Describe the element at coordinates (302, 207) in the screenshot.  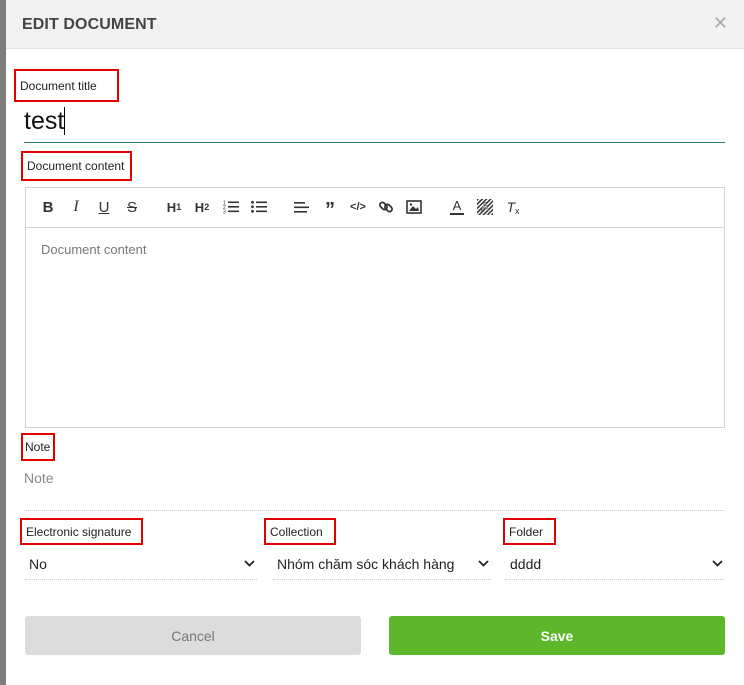
I see `align-left-icon` at that location.